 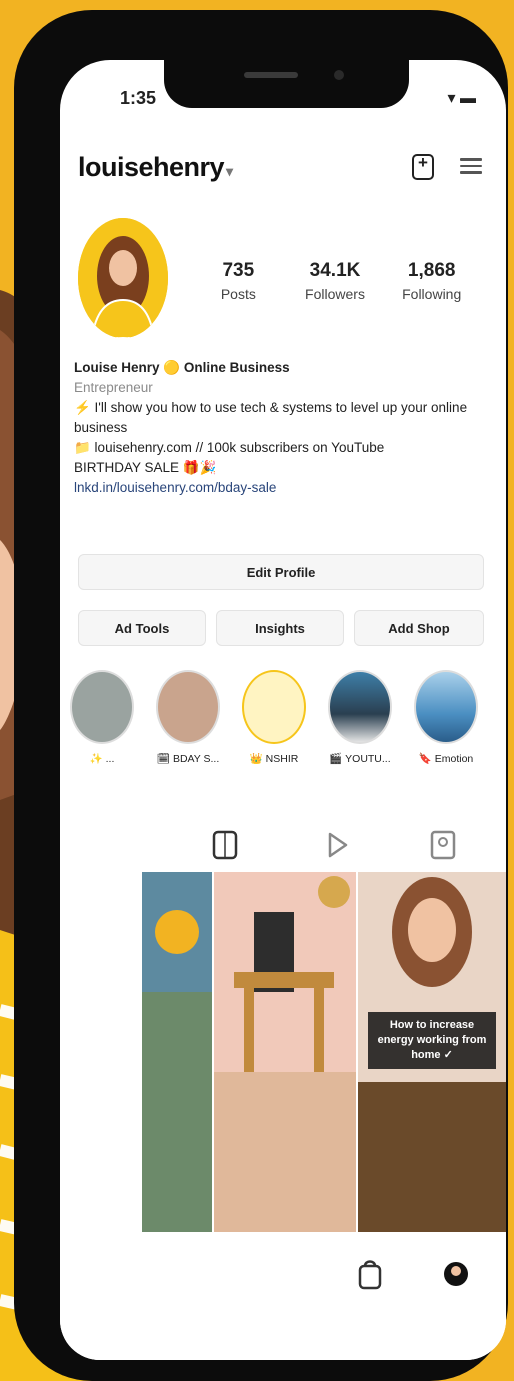 What do you see at coordinates (283, 170) in the screenshot?
I see `profile-header: louisehenry ▾` at bounding box center [283, 170].